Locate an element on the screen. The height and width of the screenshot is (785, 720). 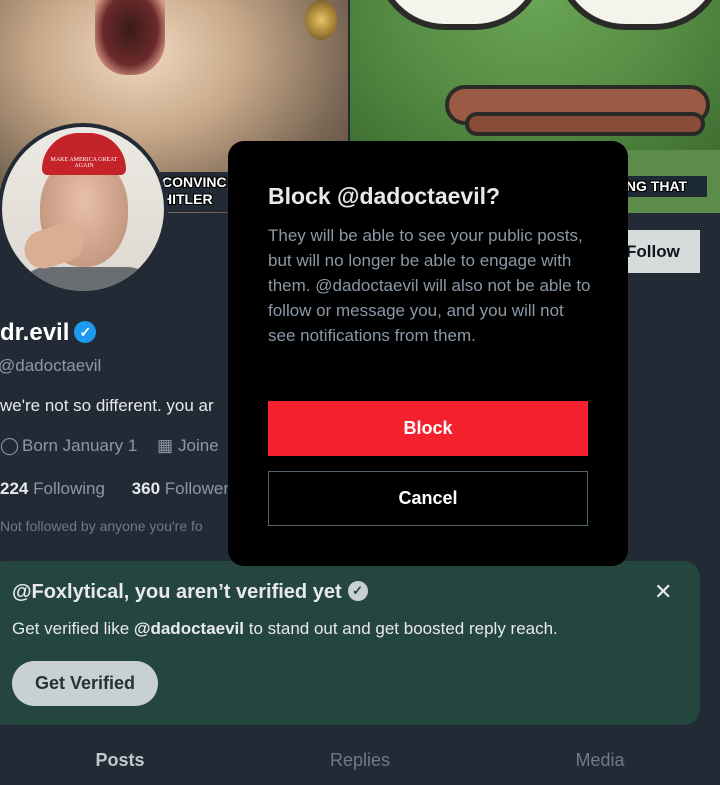
profile-tabs: Posts Replies Media is located at coordinates (360, 760).